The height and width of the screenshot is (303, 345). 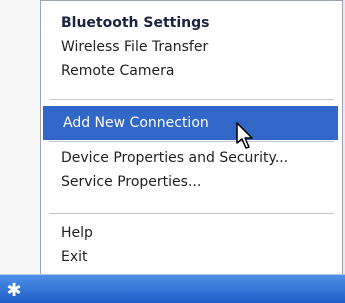 I want to click on menu-group-connection: Add New Connection, so click(x=191, y=123).